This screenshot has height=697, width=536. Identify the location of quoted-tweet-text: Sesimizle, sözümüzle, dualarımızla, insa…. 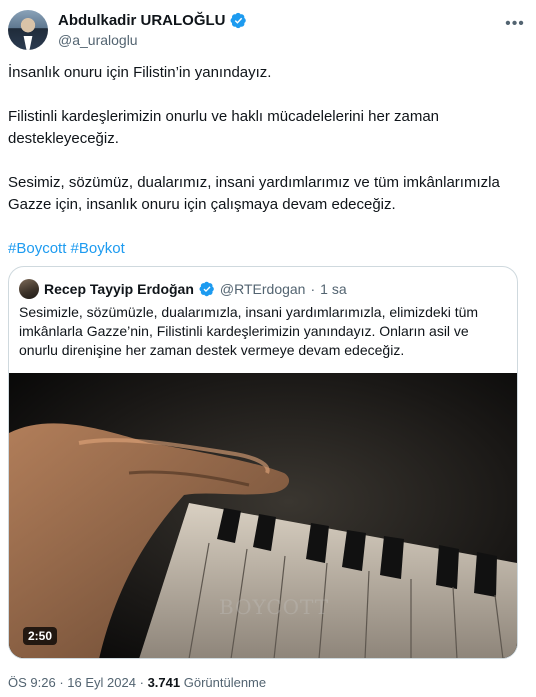
(249, 331).